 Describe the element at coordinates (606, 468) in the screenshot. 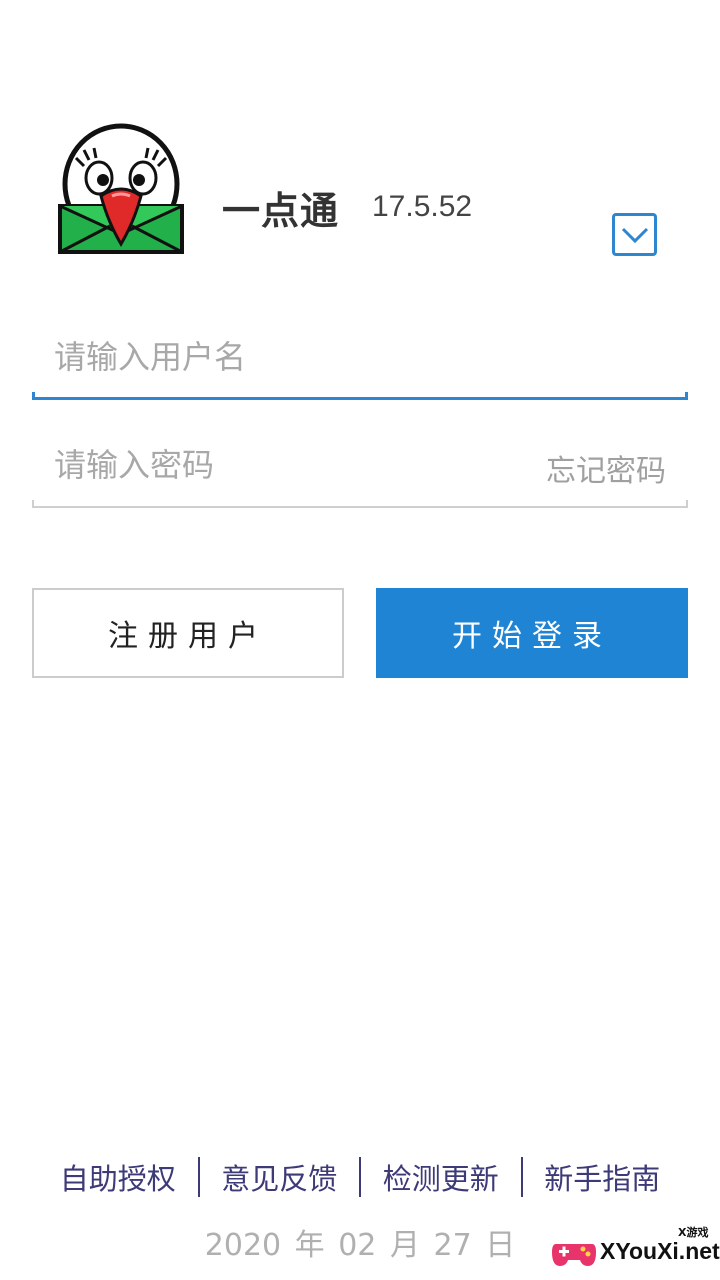

I see `forgot-password-link: 忘记密码` at that location.